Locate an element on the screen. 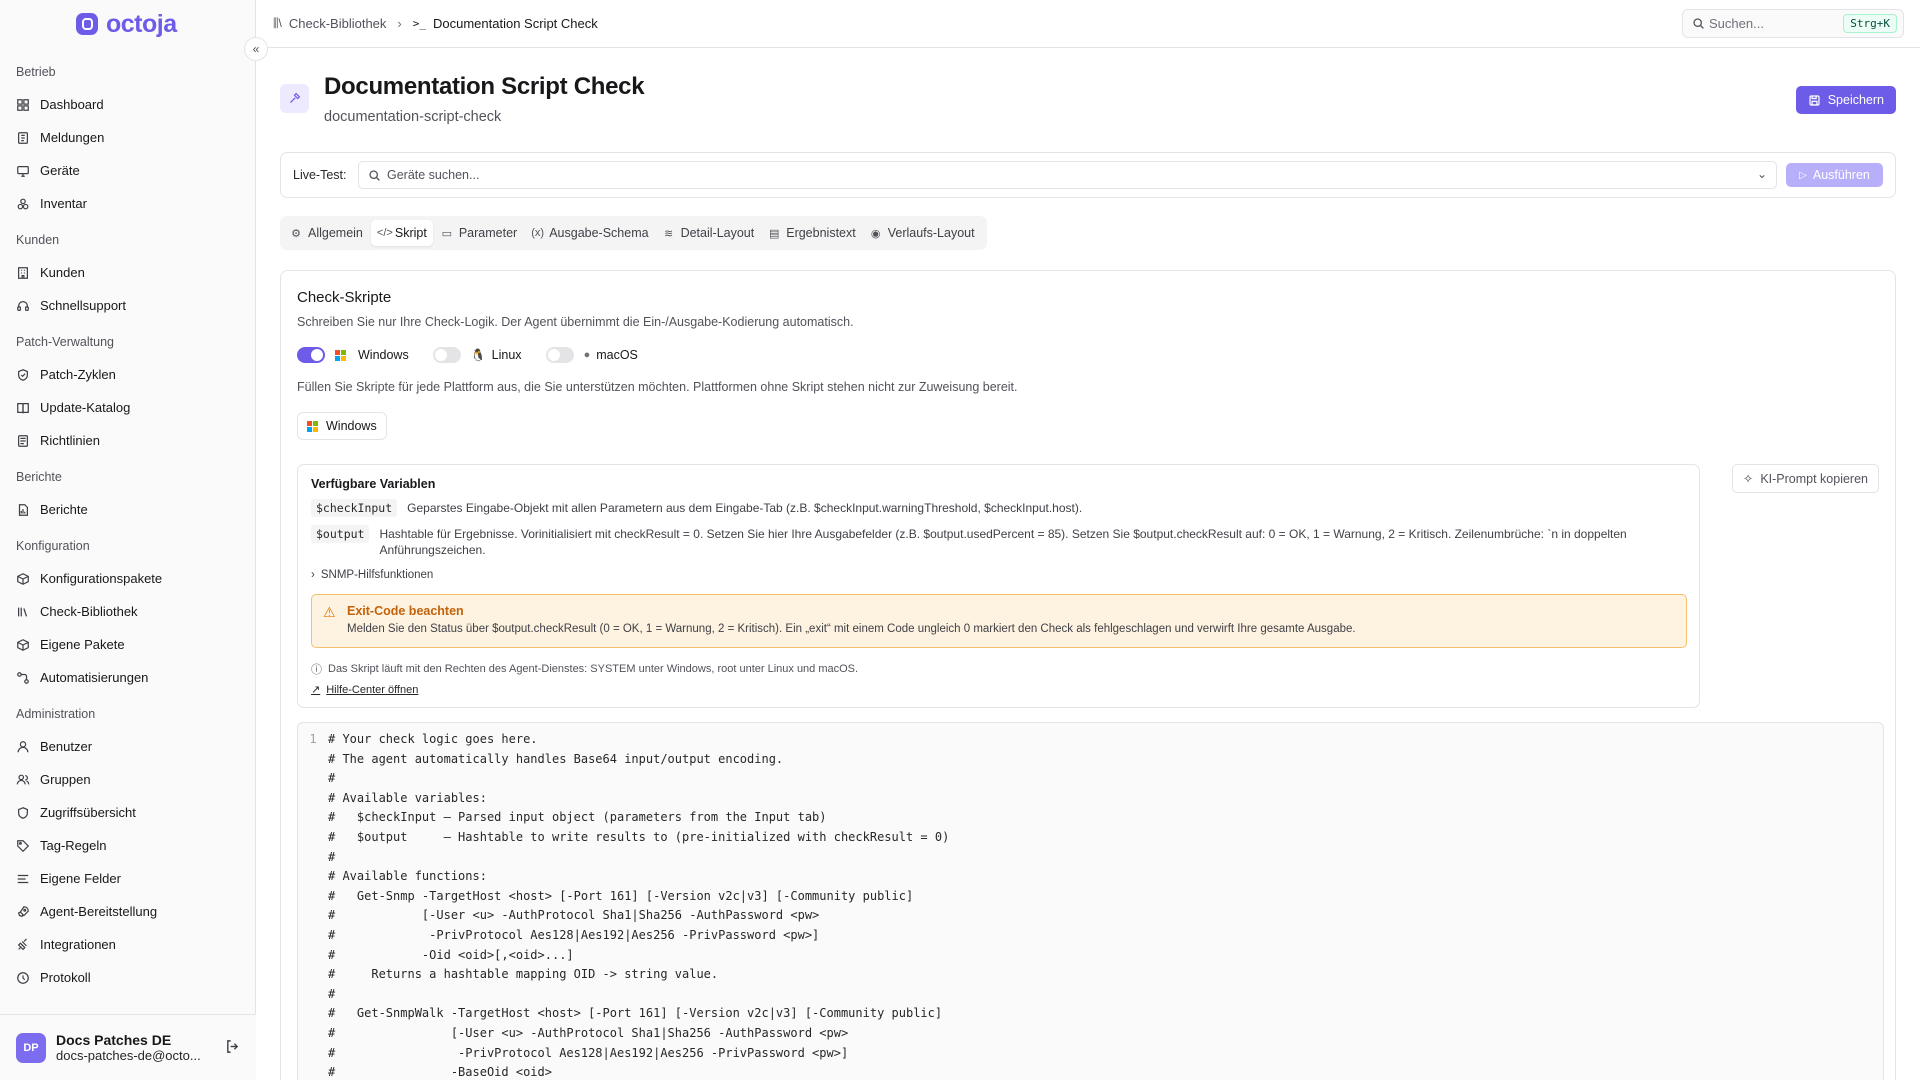 This screenshot has width=1920, height=1080. sidebar-item-gruppen: Gruppen is located at coordinates (127, 779).